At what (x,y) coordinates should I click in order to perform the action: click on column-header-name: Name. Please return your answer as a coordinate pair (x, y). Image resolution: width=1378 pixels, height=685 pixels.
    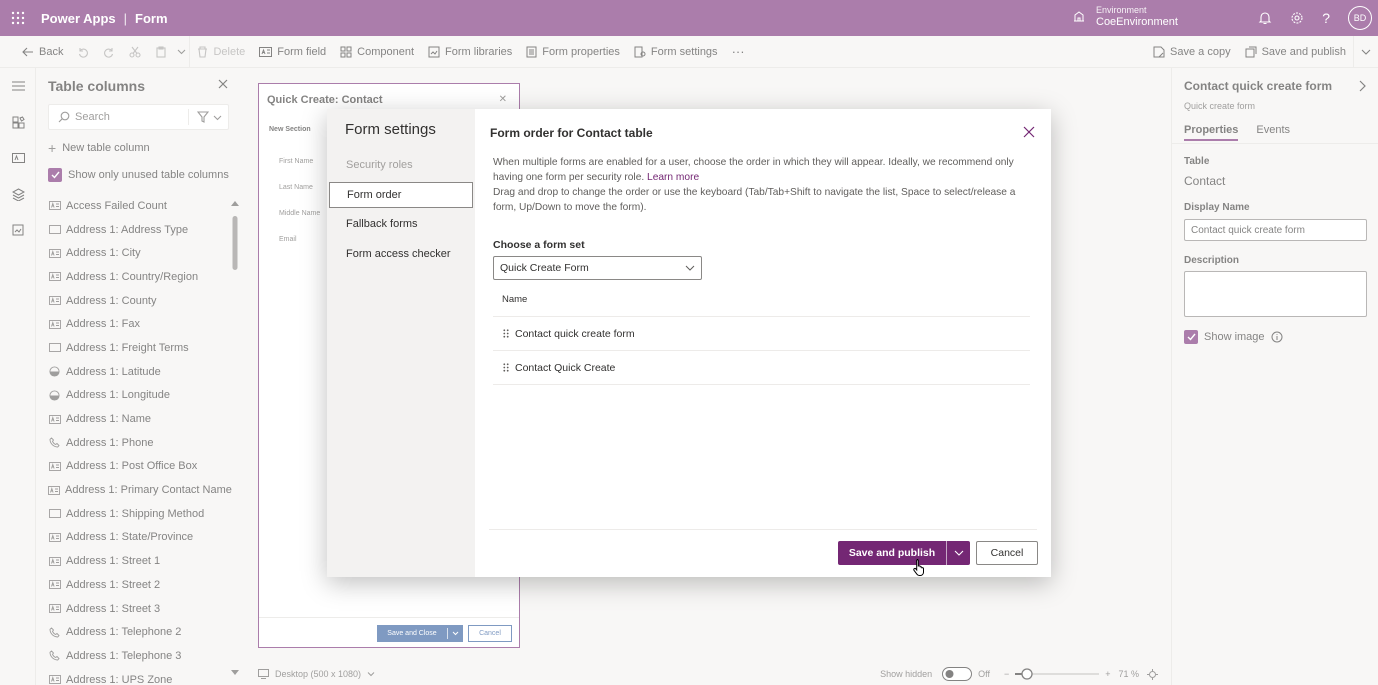
    Looking at the image, I should click on (761, 300).